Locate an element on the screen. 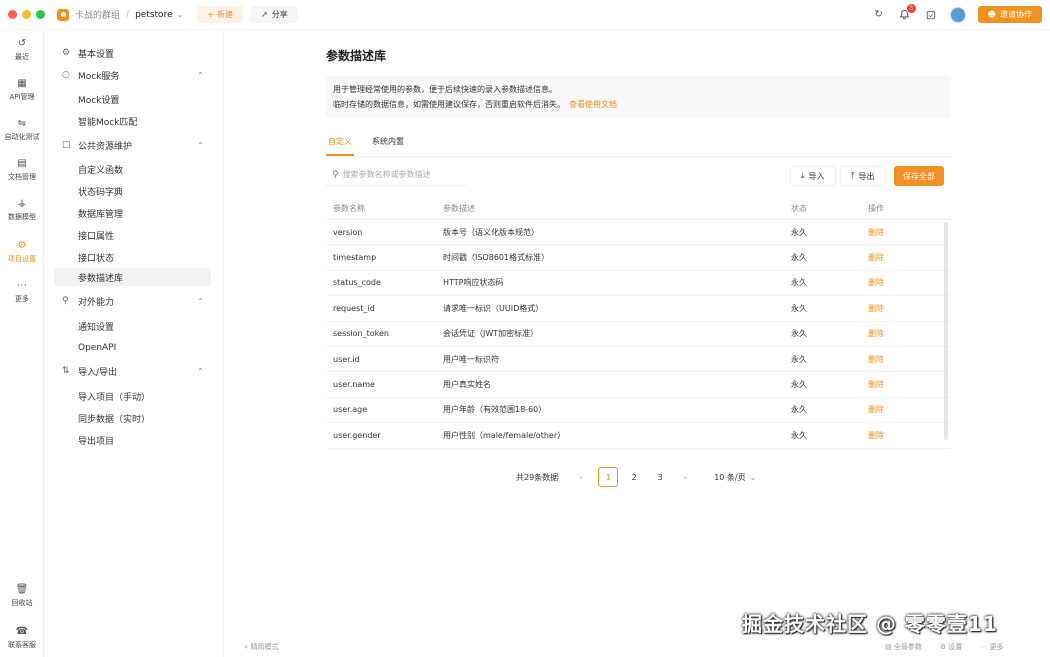  cell-desc: 用户性别（male/female/other） is located at coordinates (617, 435).